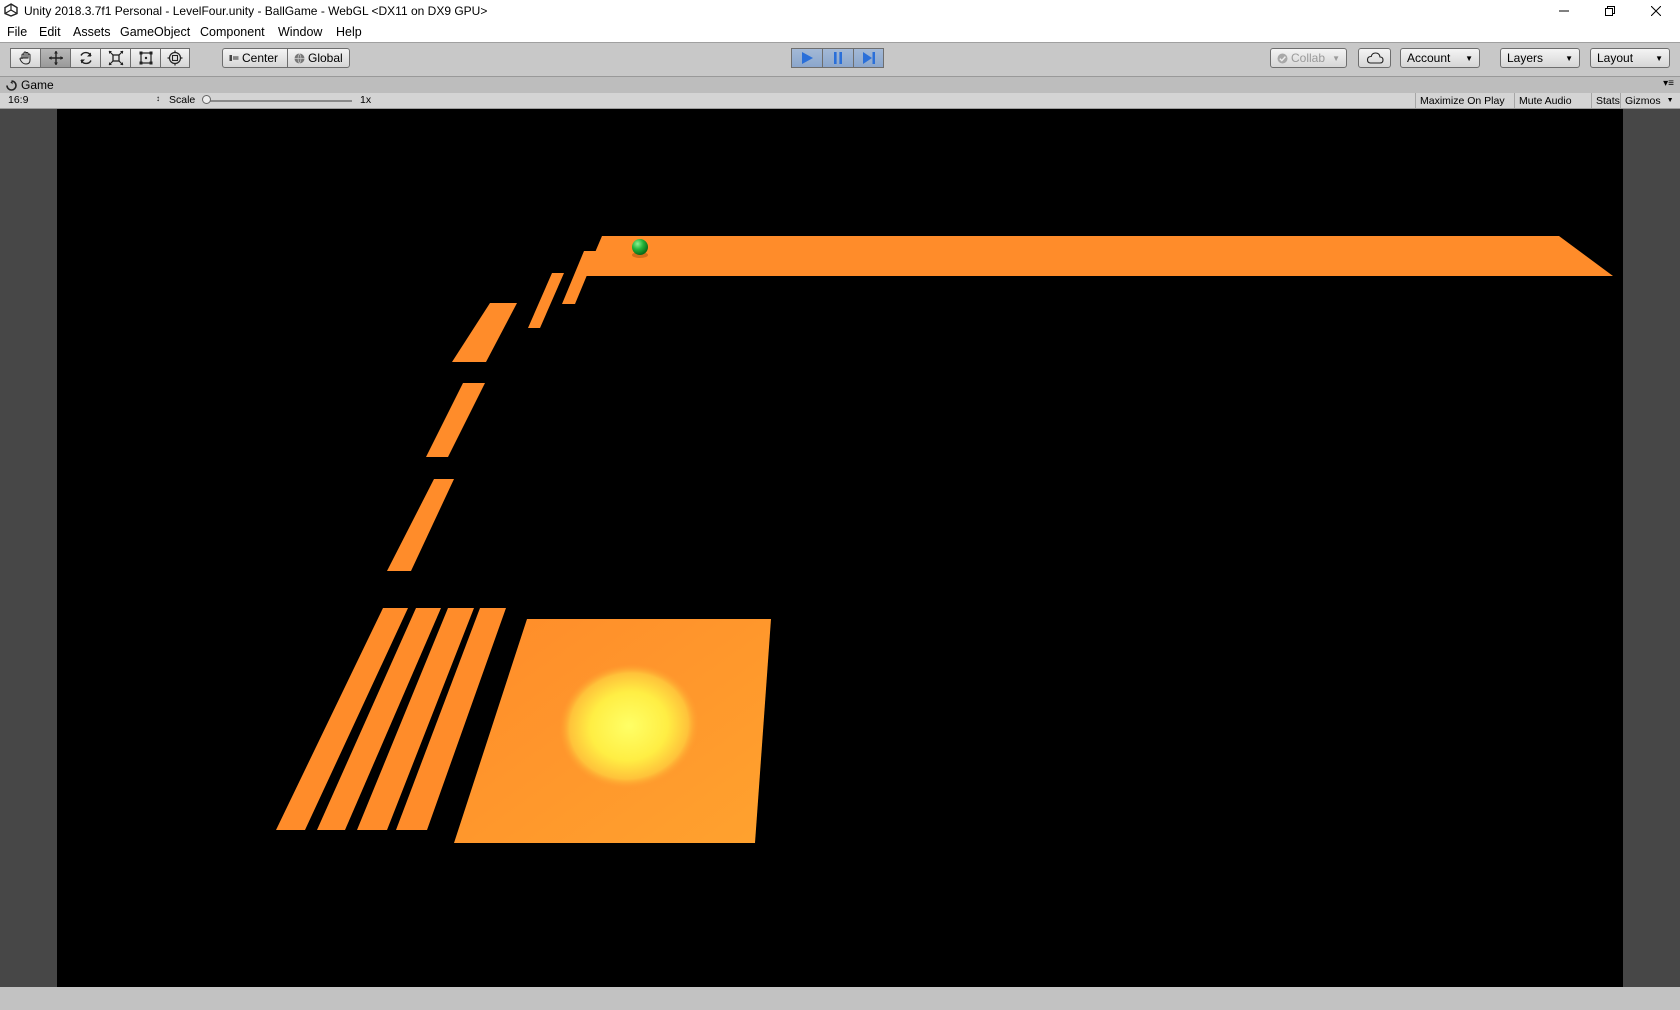  What do you see at coordinates (299, 58) in the screenshot?
I see `globe-icon` at bounding box center [299, 58].